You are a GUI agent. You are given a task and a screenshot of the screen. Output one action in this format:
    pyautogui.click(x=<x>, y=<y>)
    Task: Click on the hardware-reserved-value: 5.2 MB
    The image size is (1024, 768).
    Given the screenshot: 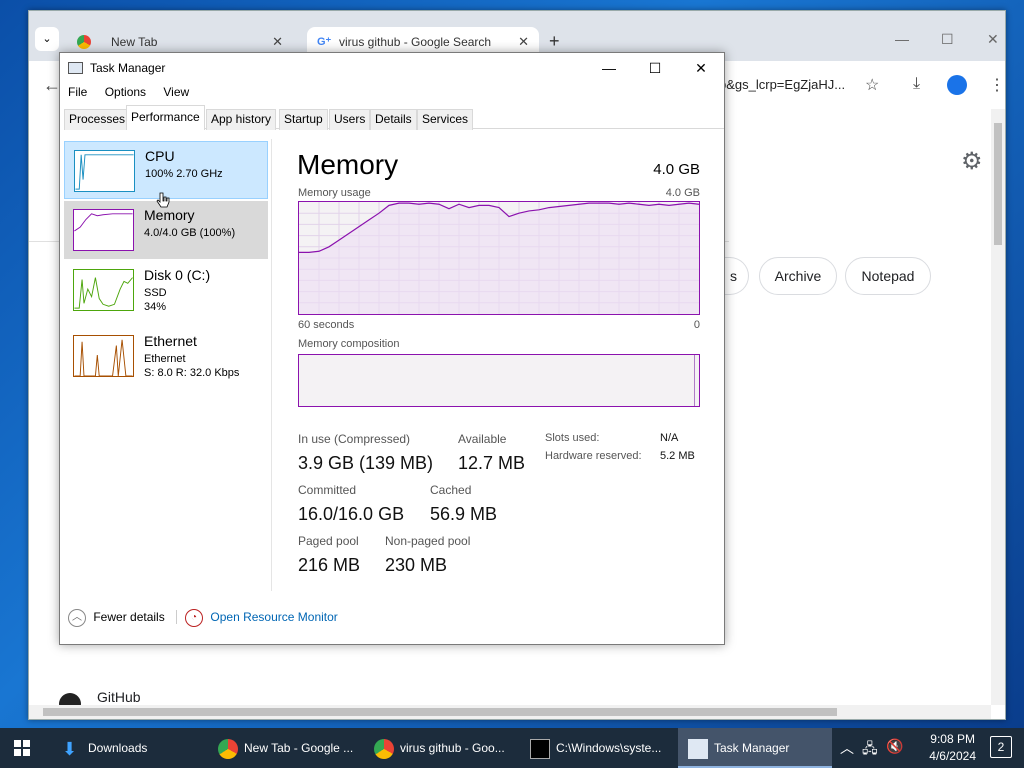 What is the action you would take?
    pyautogui.click(x=677, y=456)
    